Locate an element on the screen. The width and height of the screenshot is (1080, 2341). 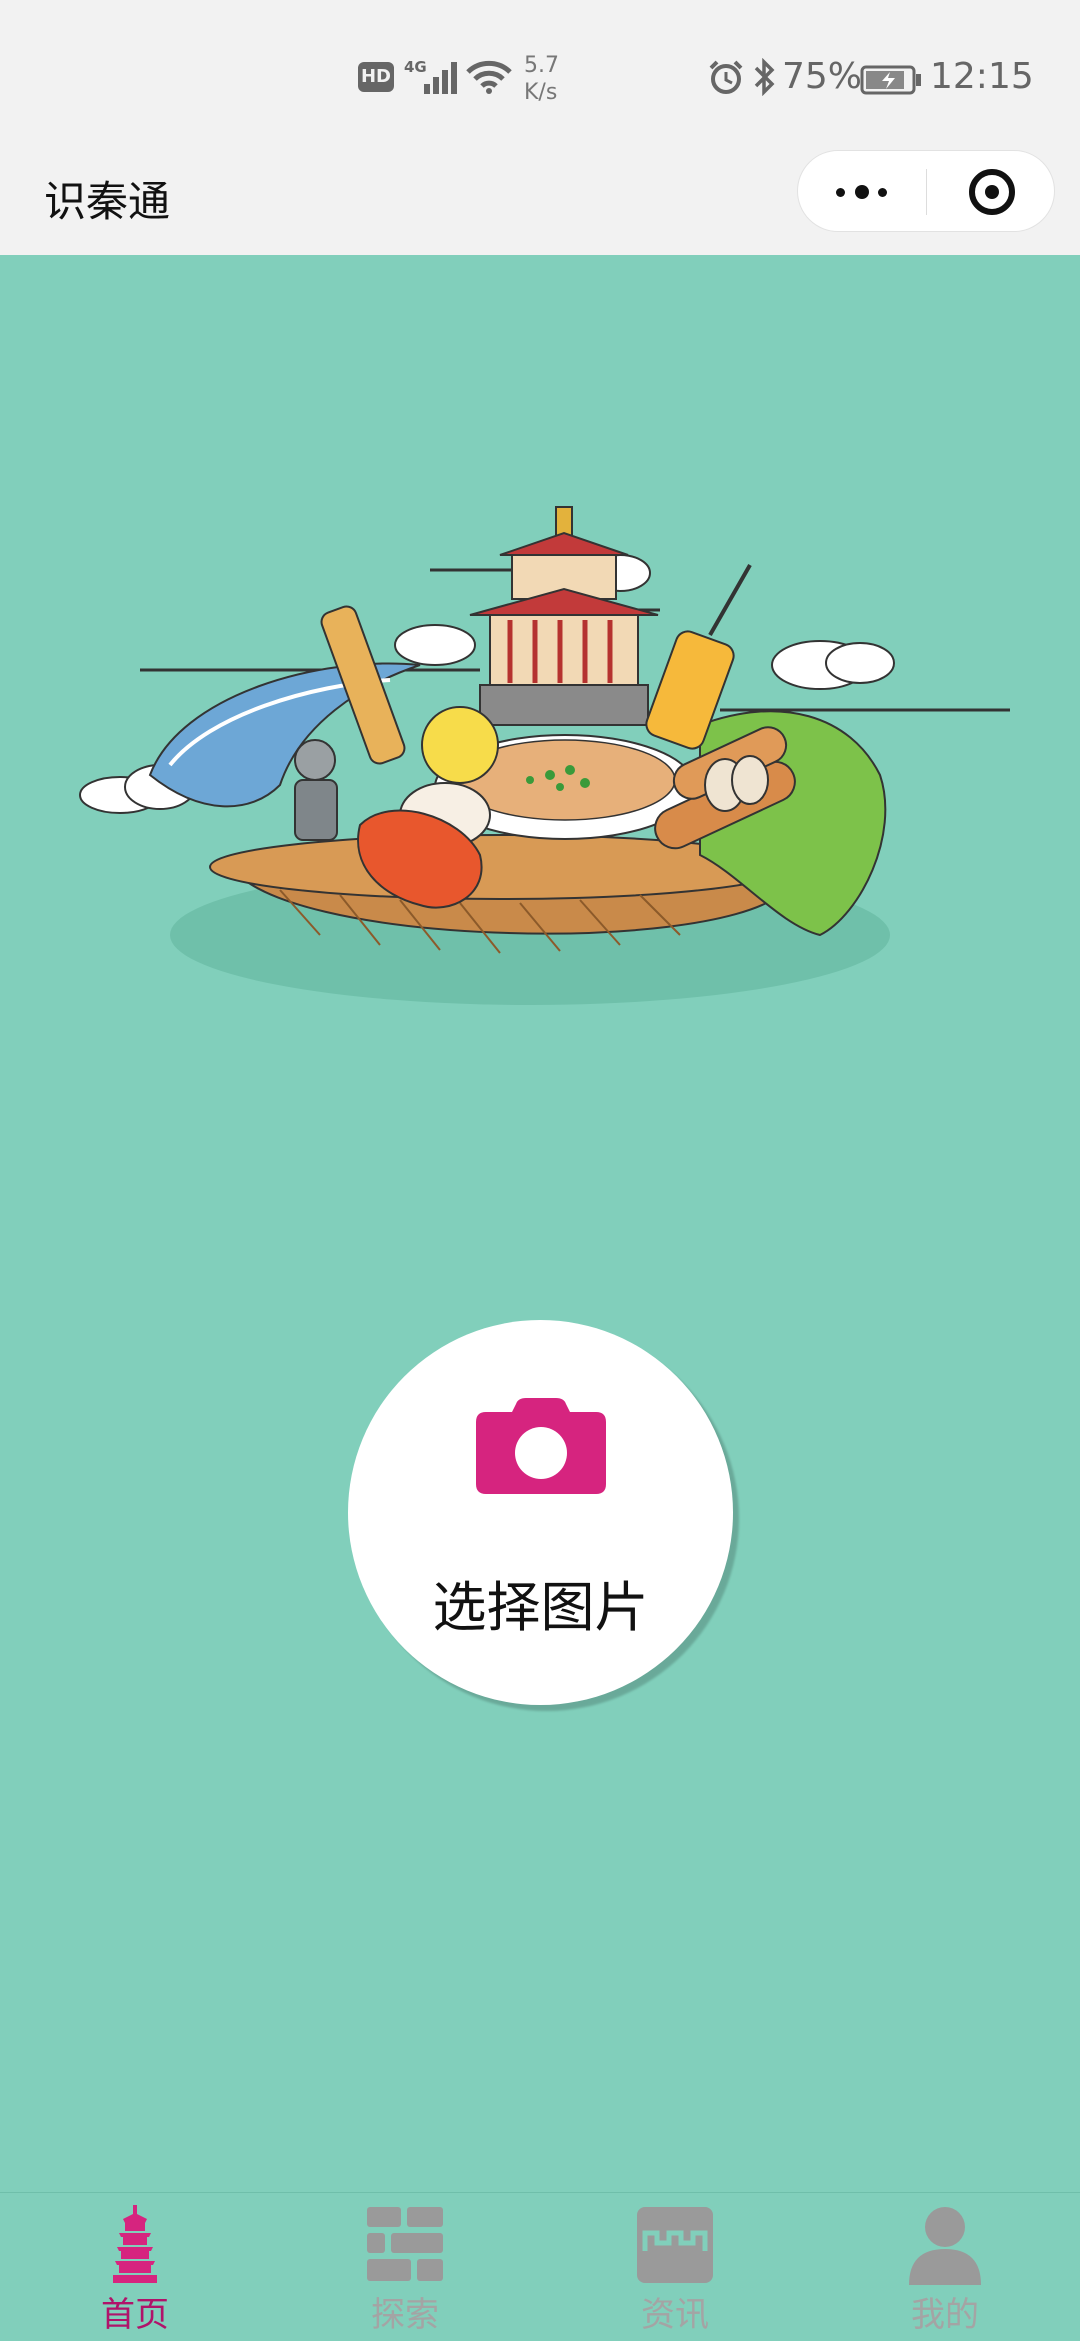
signal-icon is located at coordinates (440, 78).